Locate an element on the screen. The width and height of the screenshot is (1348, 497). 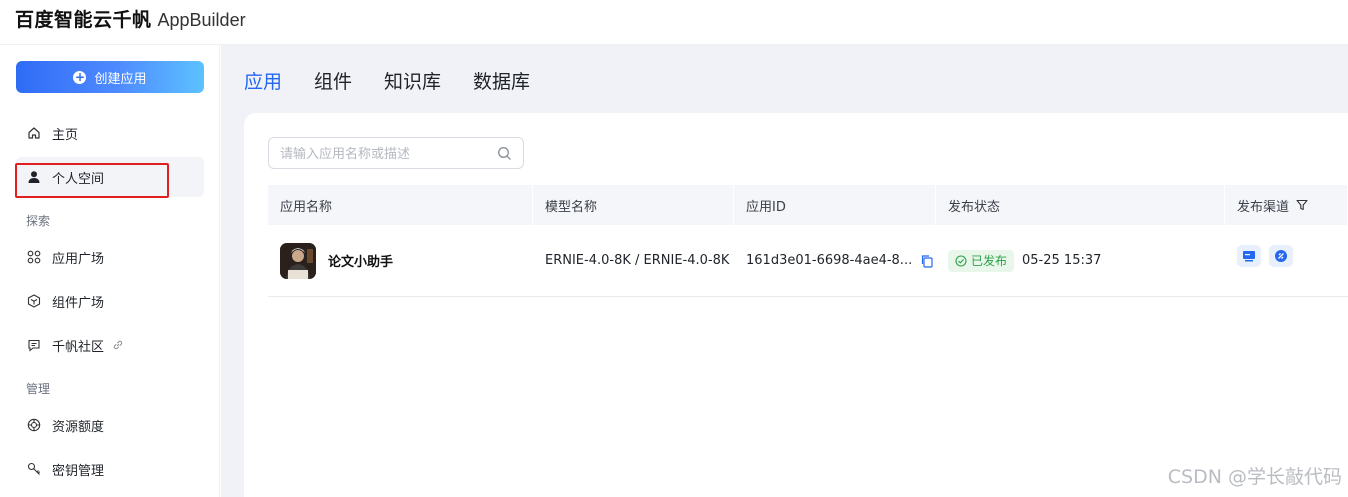
watermark: CSDN @学长敲代码 is located at coordinates (1254, 477).